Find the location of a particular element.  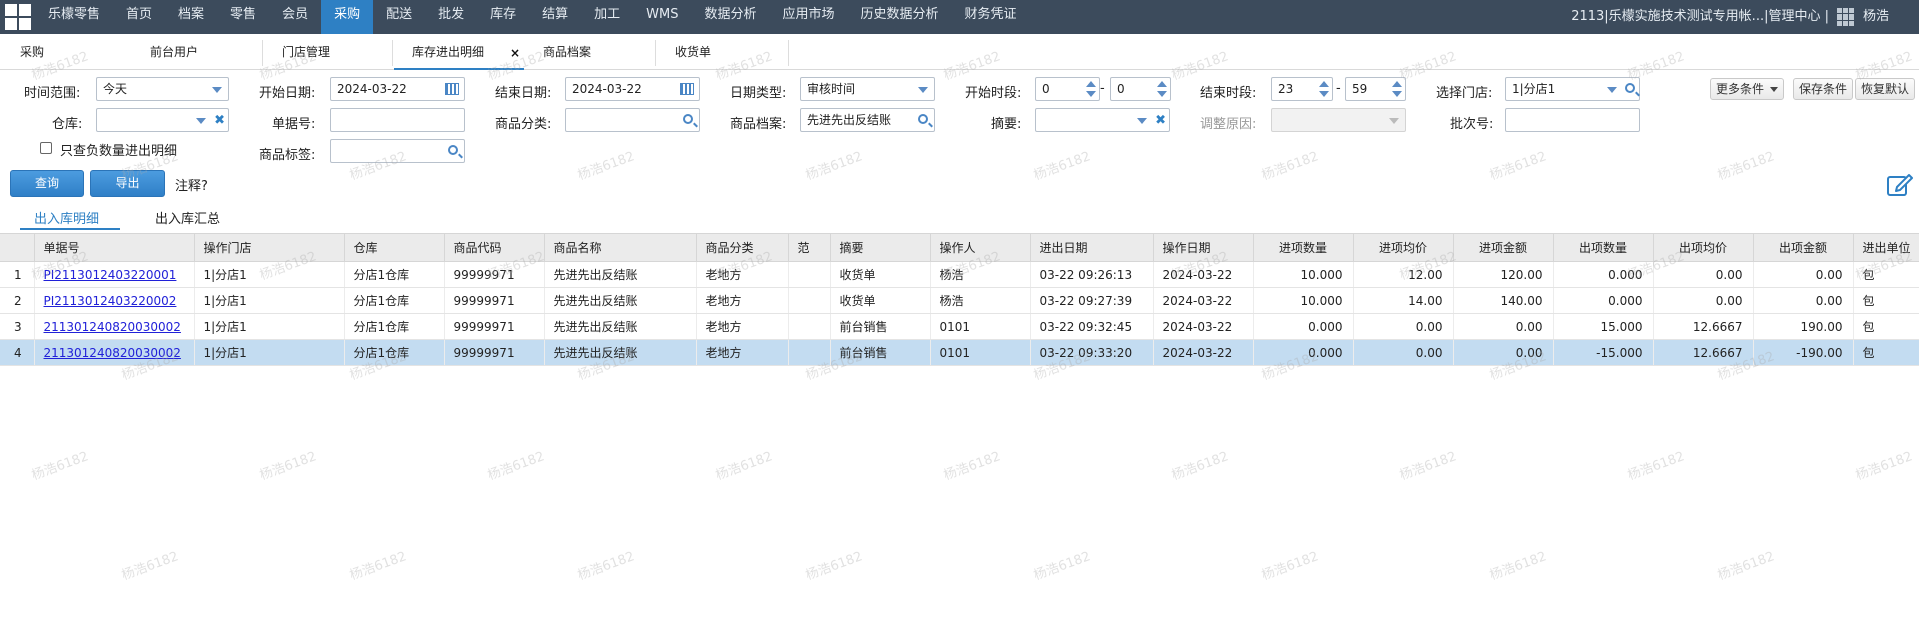

nav-item-history-analysis: 历史数据分析 is located at coordinates (900, 17).